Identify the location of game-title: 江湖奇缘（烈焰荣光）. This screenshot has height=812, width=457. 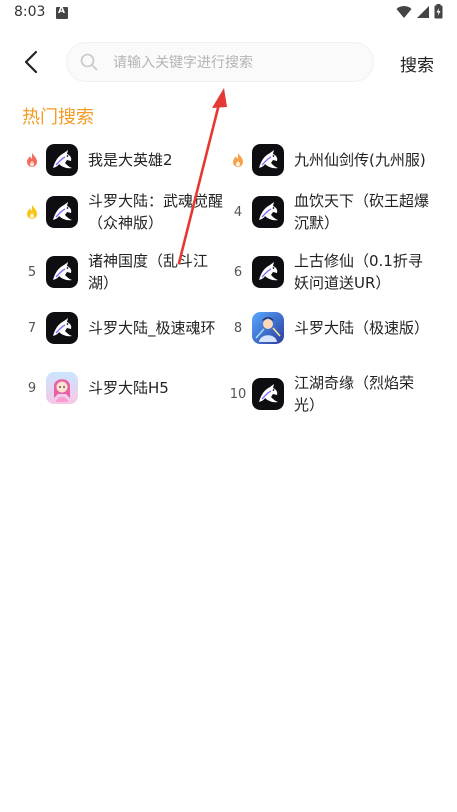
(354, 394).